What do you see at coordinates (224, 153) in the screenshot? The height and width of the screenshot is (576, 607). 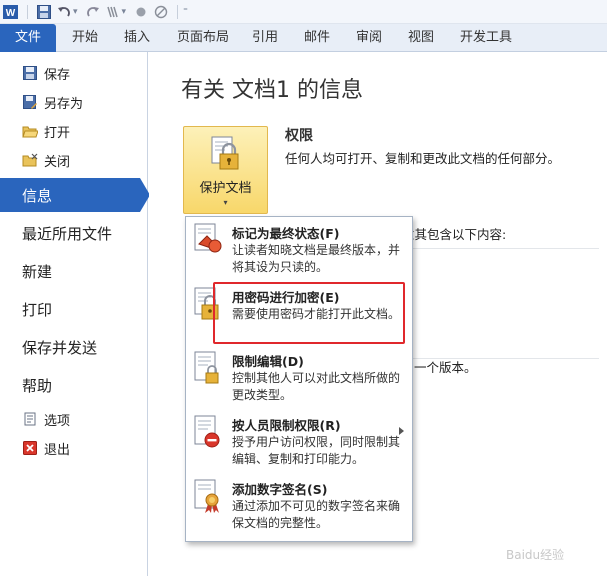 I see `protect-document-icon` at bounding box center [224, 153].